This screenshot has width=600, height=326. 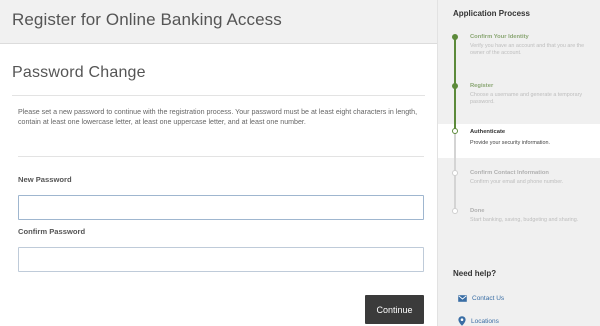 I want to click on contact-us-link: Contact Us, so click(x=481, y=298).